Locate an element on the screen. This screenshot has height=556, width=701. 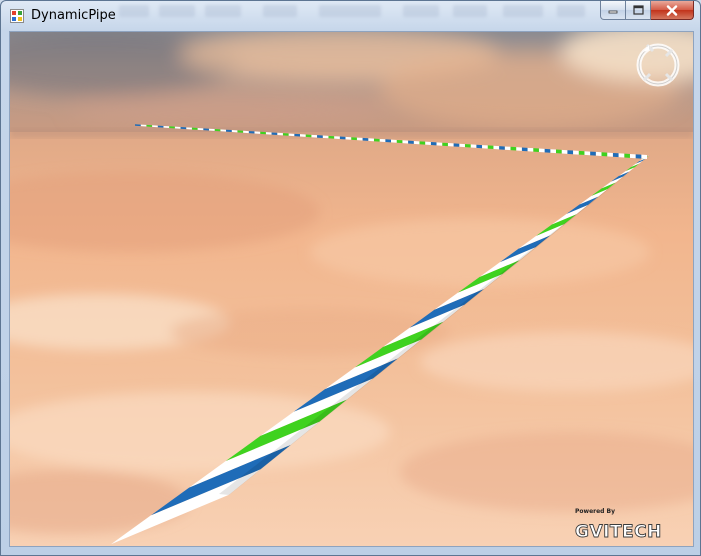
minimize-button is located at coordinates (613, 10).